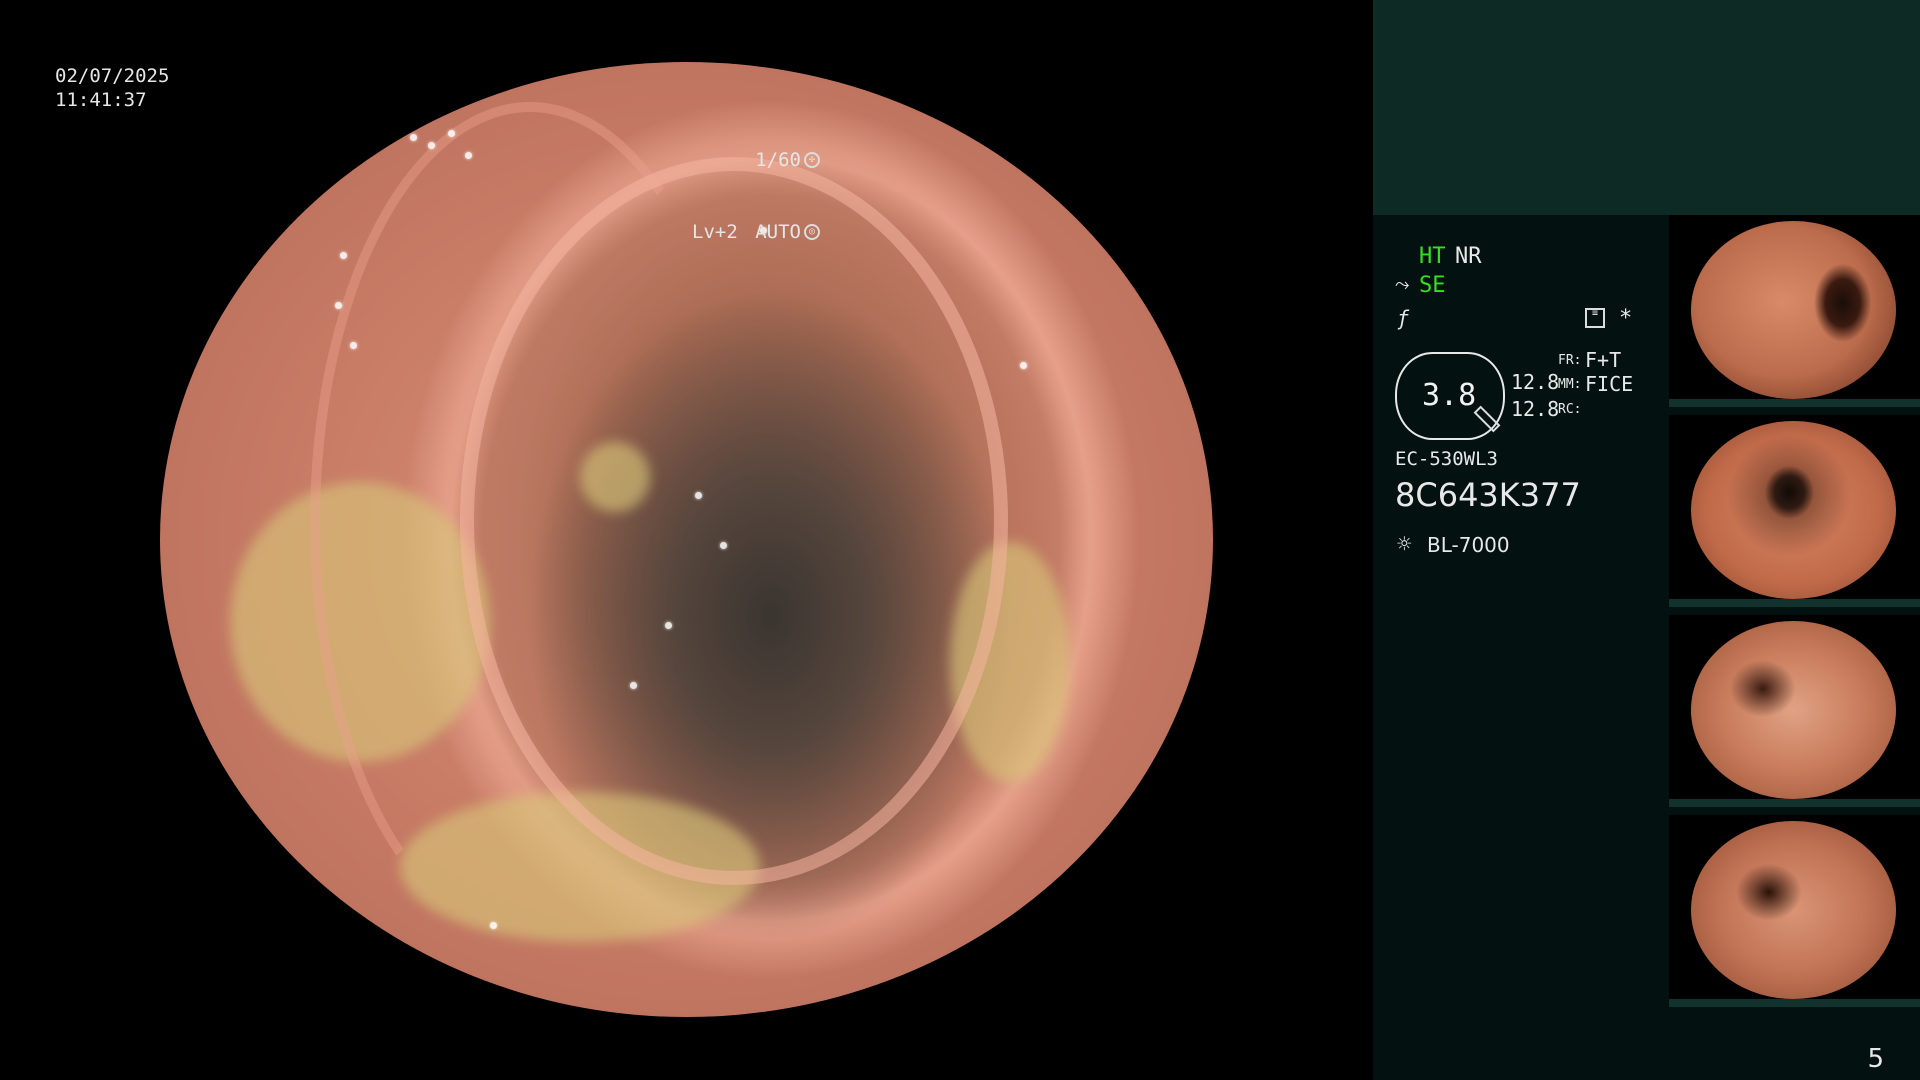  What do you see at coordinates (778, 232) in the screenshot?
I see `exposure-mode: AUTO` at bounding box center [778, 232].